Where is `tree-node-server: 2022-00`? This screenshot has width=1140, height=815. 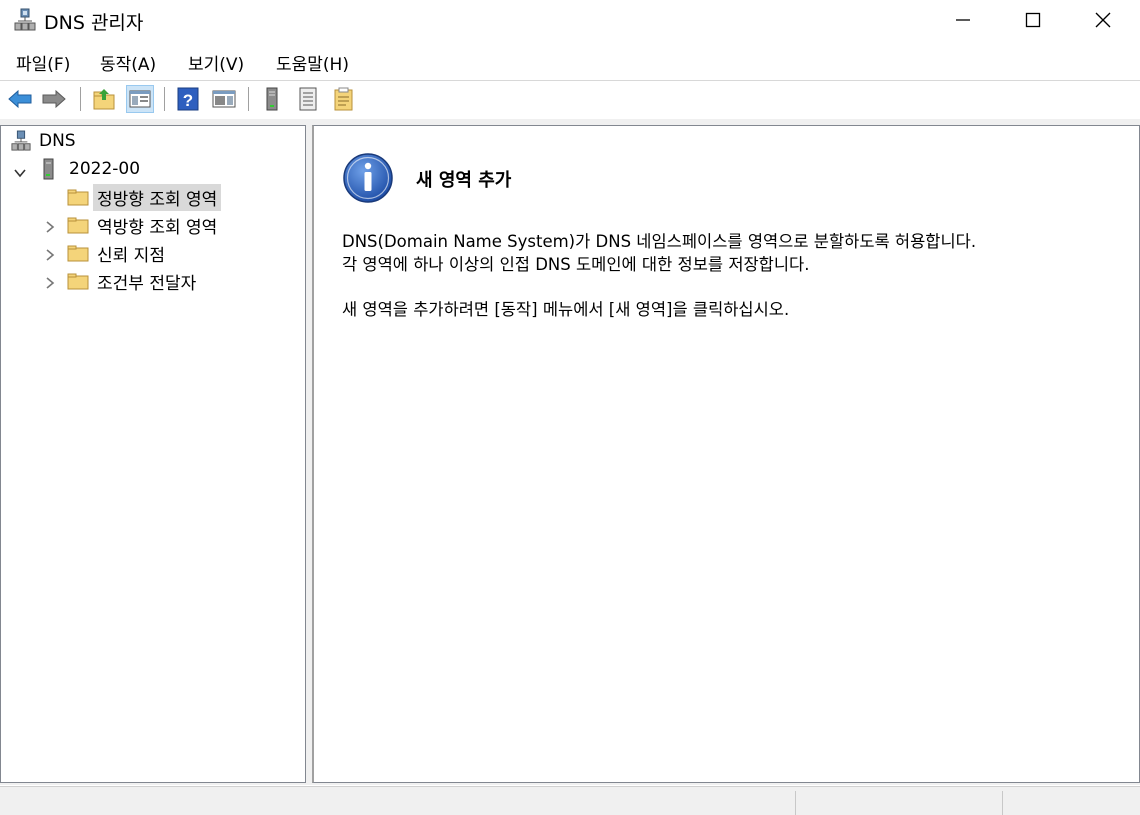
tree-node-server: 2022-00 is located at coordinates (90, 169).